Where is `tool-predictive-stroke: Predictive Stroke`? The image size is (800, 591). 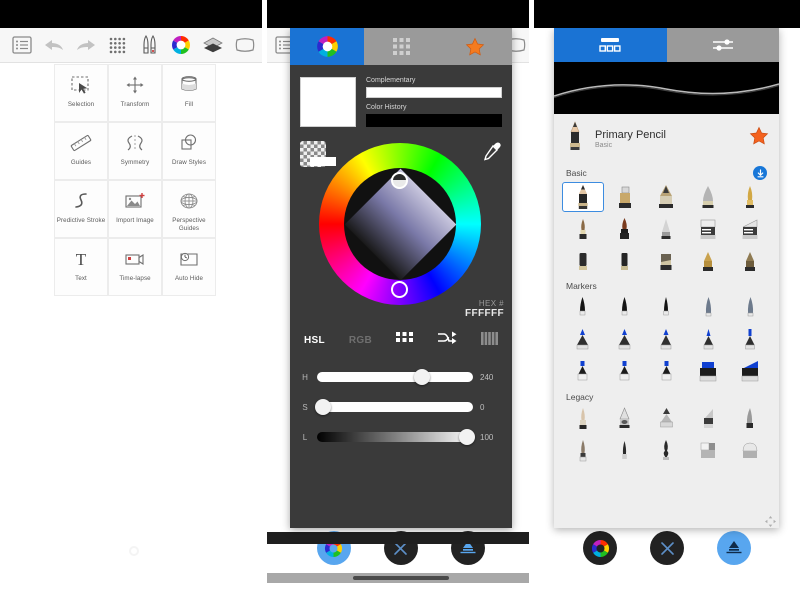 tool-predictive-stroke: Predictive Stroke is located at coordinates (81, 209).